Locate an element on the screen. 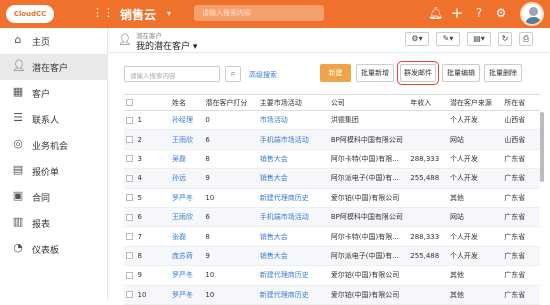  table-row: 6 王雨欣 6 手机端市场活动 BP阿模科中国有限公司 网站 广东省 is located at coordinates (332, 217).